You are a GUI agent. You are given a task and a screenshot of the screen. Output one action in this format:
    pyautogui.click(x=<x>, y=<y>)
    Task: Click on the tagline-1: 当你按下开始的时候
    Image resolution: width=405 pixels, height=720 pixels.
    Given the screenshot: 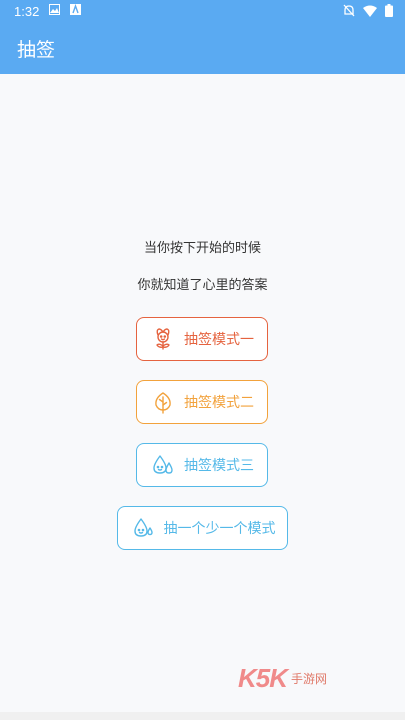 What is the action you would take?
    pyautogui.click(x=202, y=248)
    